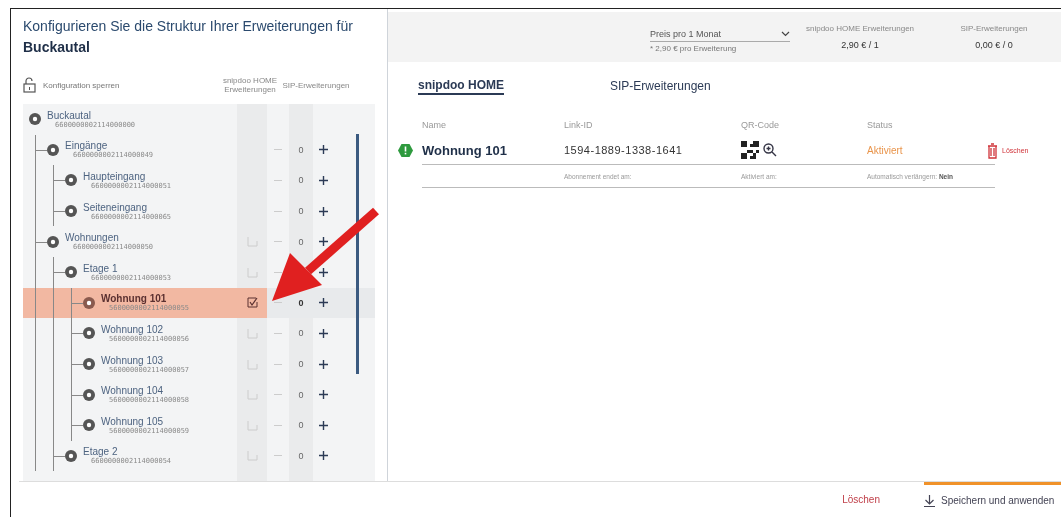 The height and width of the screenshot is (517, 1061). I want to click on column-header: Status, so click(880, 125).